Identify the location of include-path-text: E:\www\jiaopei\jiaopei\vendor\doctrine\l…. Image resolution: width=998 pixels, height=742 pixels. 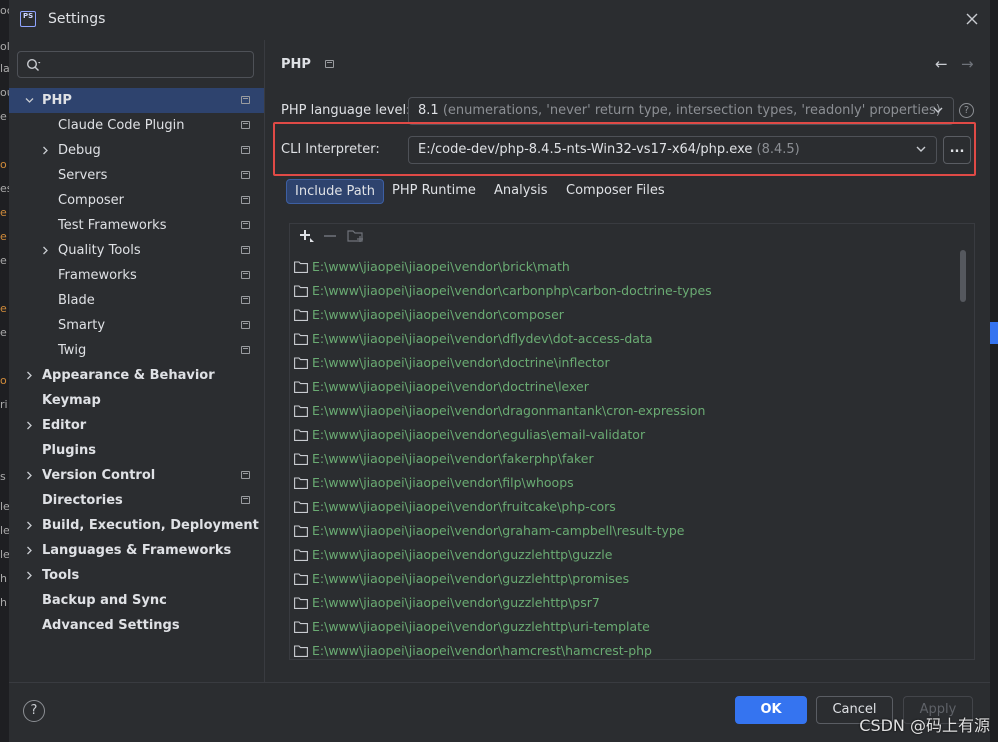
(450, 386).